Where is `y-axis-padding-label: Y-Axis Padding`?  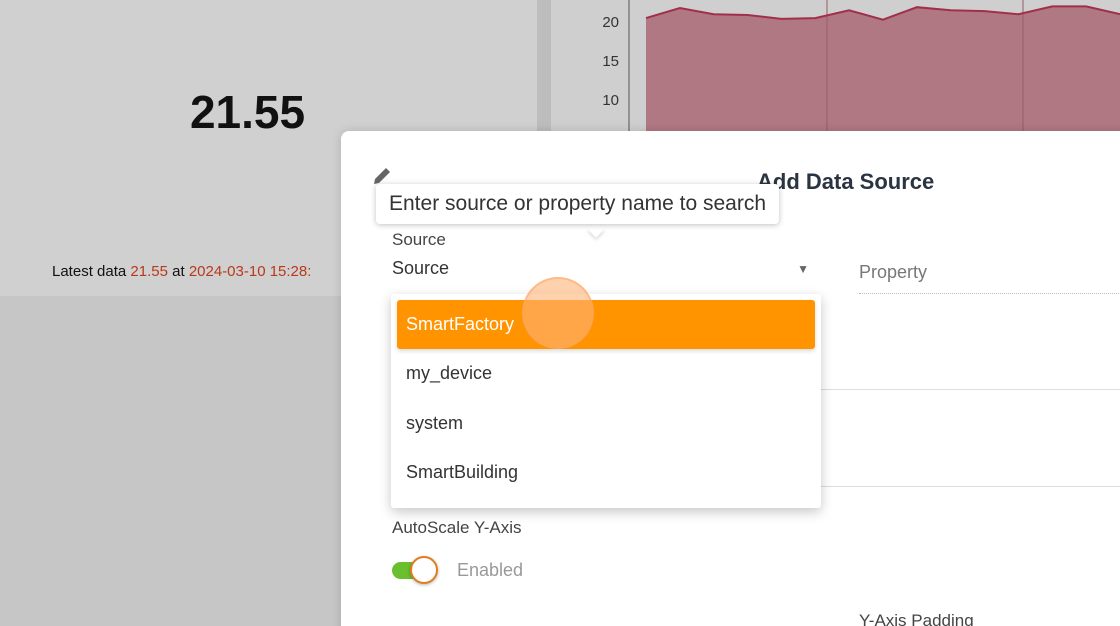 y-axis-padding-label: Y-Axis Padding is located at coordinates (916, 618).